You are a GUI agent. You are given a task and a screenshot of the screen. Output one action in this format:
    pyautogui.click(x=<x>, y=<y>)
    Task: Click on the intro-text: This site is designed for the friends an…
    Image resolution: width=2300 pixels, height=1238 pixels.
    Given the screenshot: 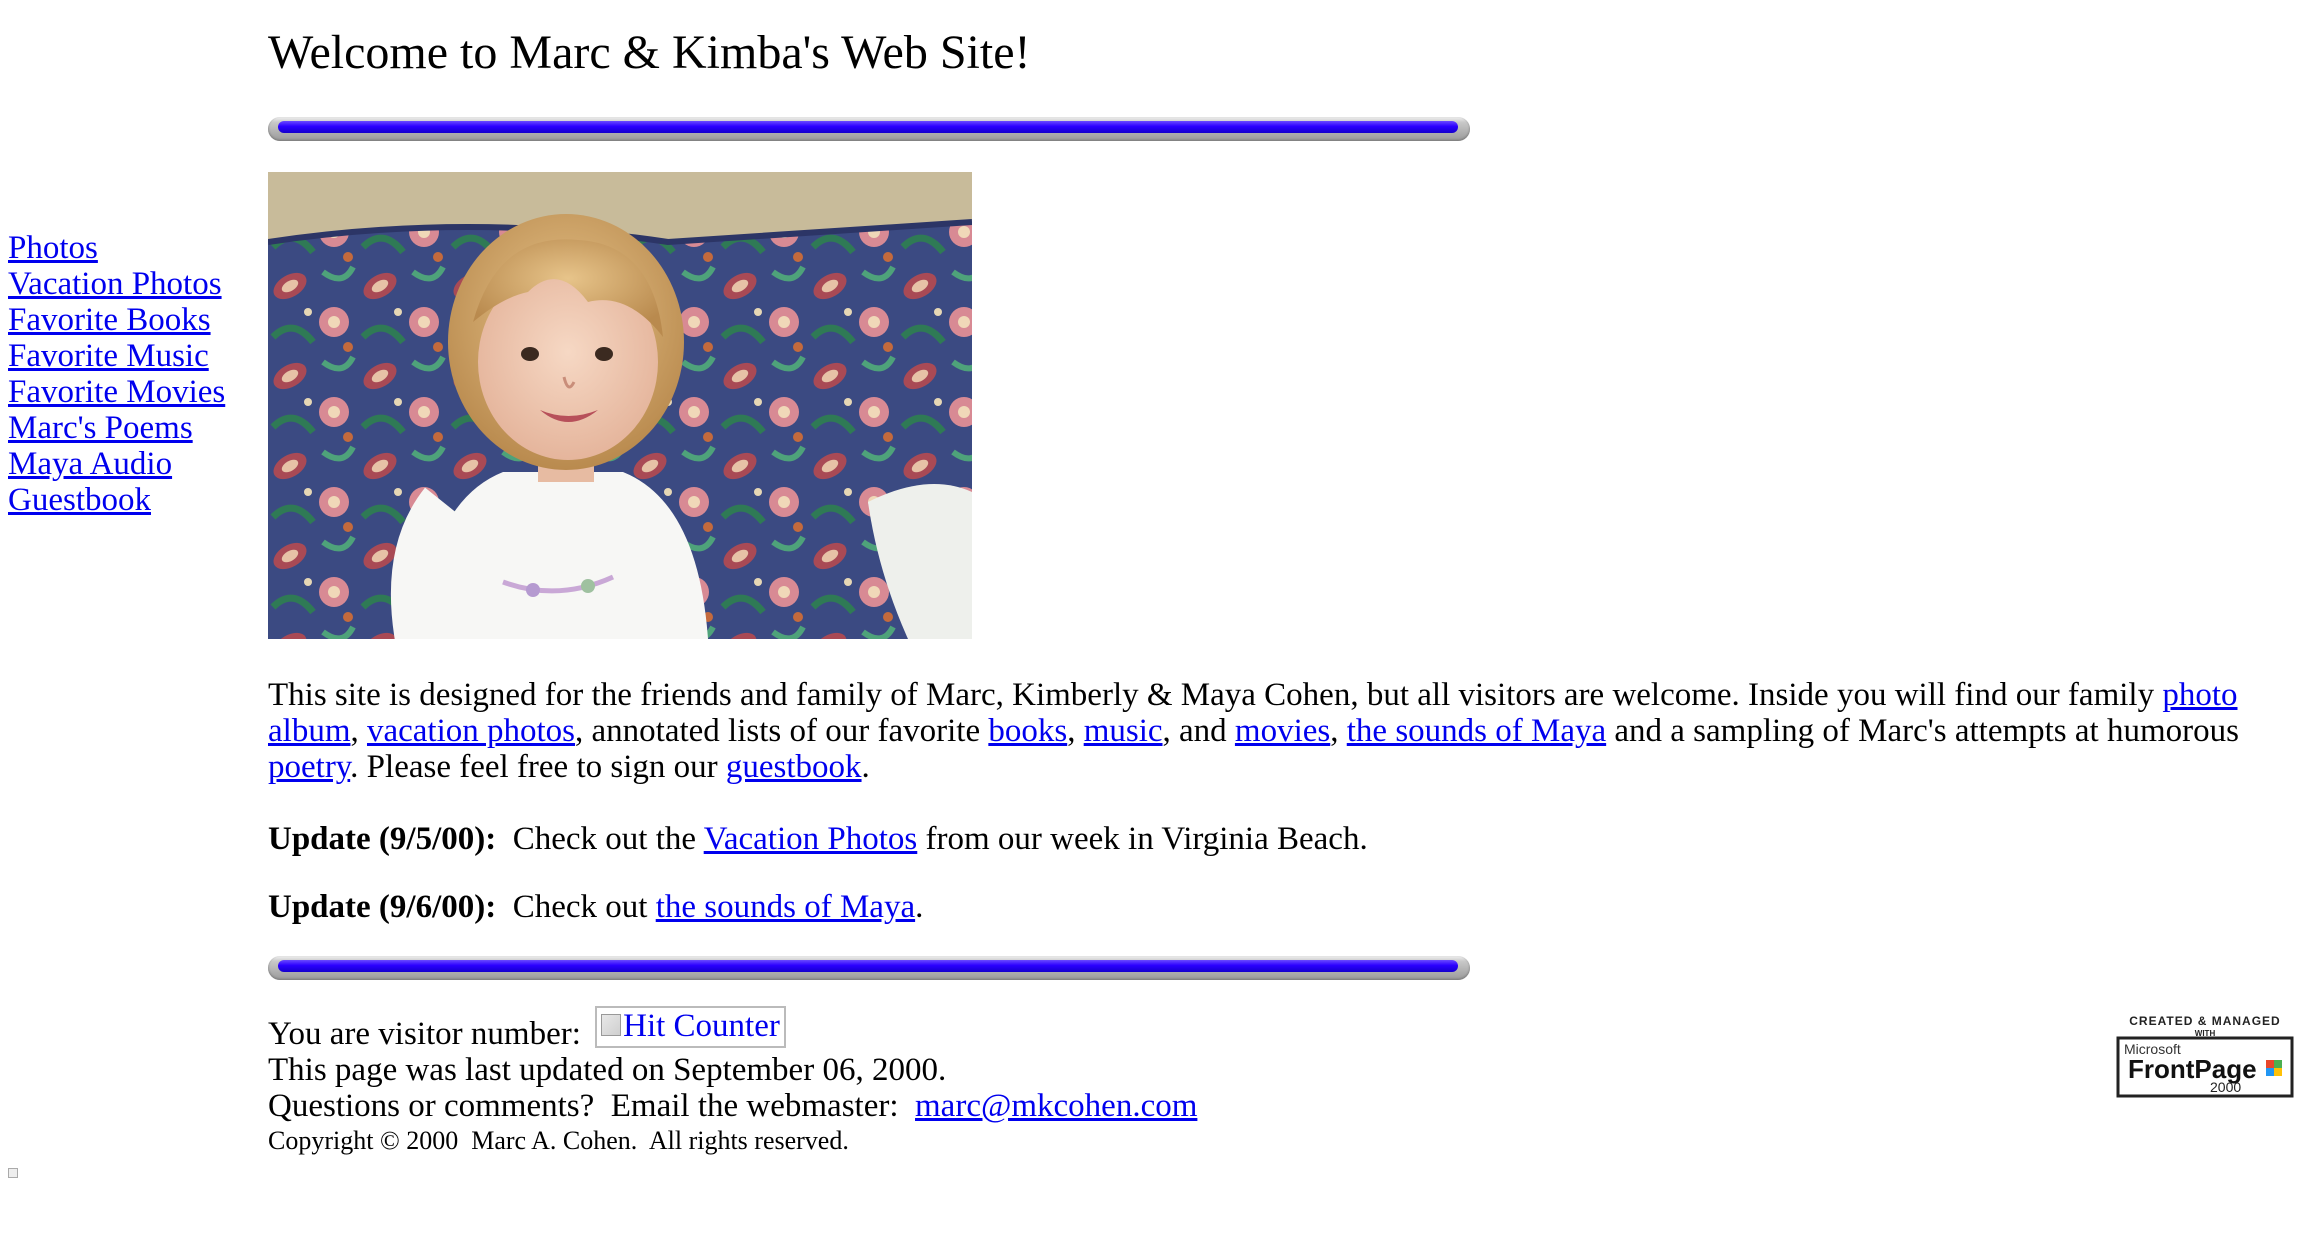 What is the action you would take?
    pyautogui.click(x=1215, y=695)
    